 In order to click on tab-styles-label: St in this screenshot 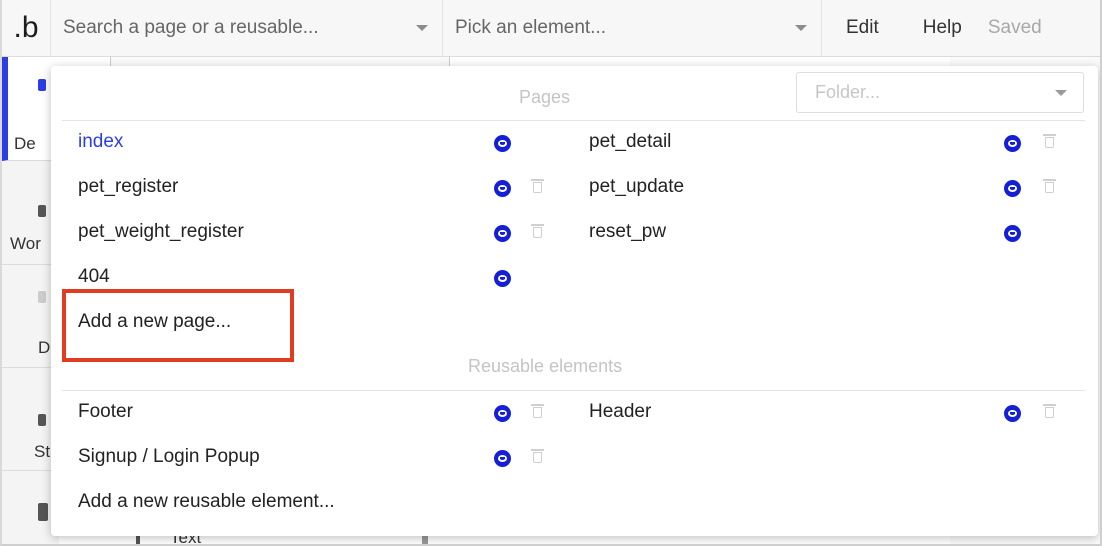, I will do `click(42, 451)`.